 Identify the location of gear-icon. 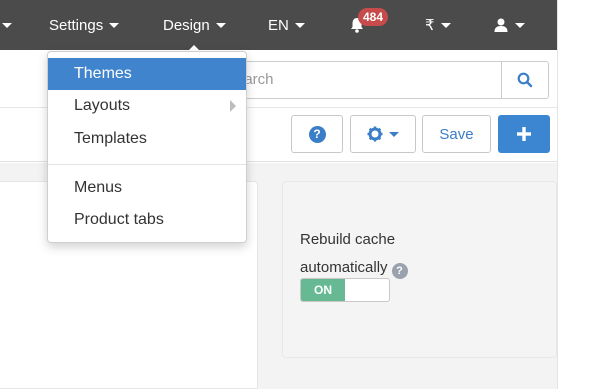
(375, 134).